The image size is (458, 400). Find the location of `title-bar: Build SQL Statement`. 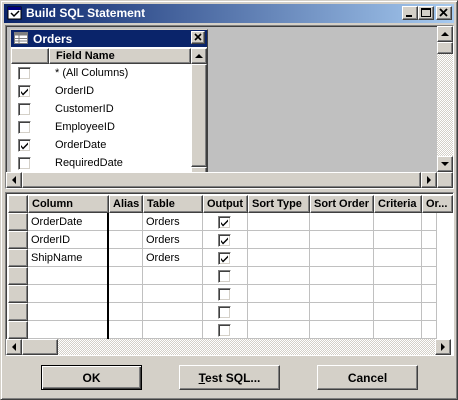

title-bar: Build SQL Statement is located at coordinates (229, 13).